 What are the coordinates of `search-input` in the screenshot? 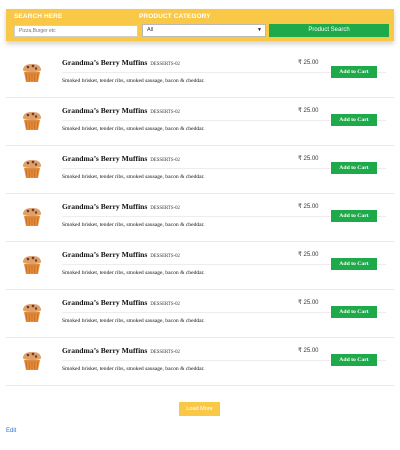 It's located at (76, 31).